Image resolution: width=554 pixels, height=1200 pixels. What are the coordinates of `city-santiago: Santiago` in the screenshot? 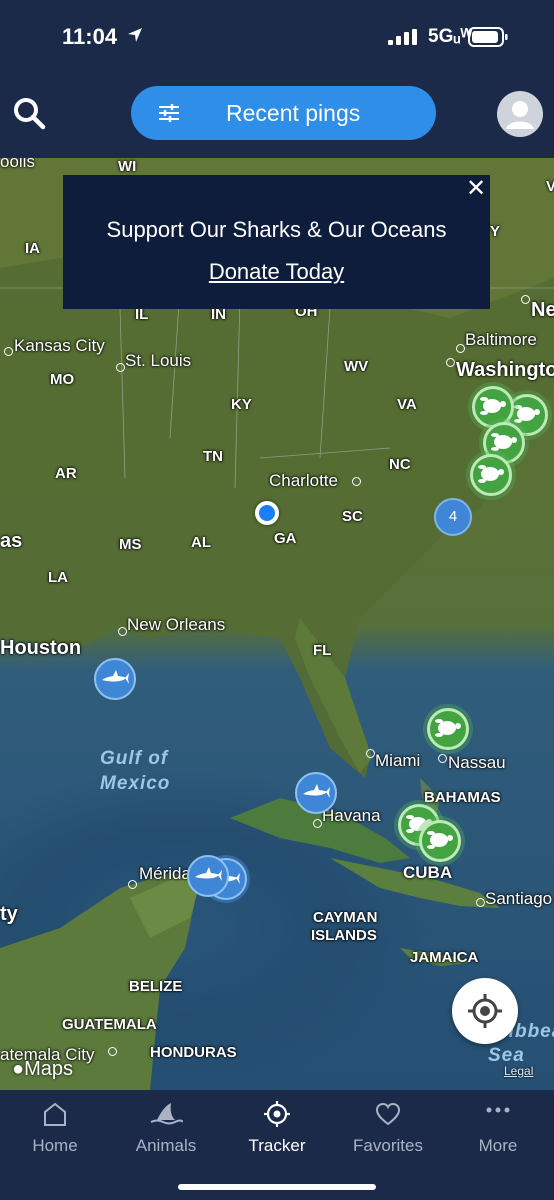 It's located at (519, 898).